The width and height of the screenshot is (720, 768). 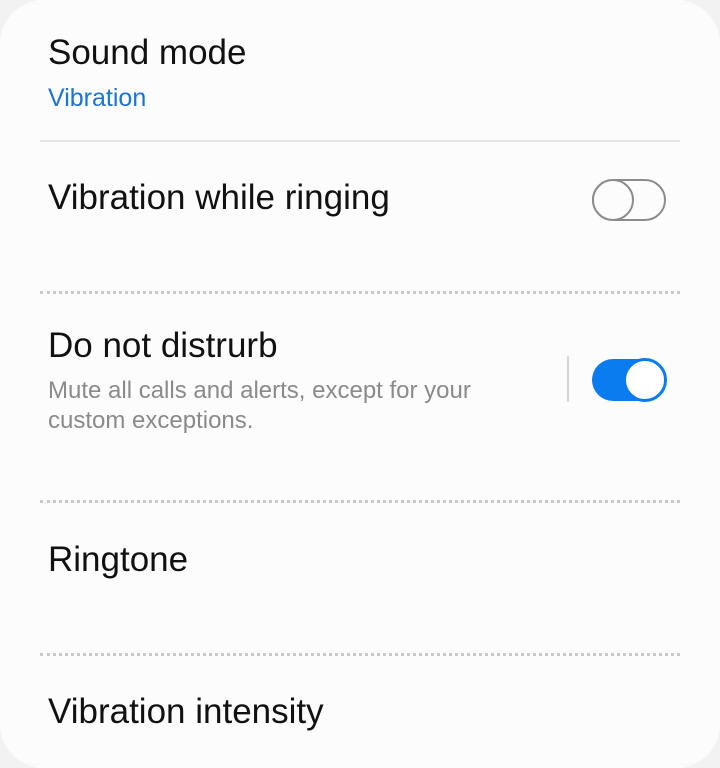 What do you see at coordinates (97, 98) in the screenshot?
I see `sound-mode-value: Vibration` at bounding box center [97, 98].